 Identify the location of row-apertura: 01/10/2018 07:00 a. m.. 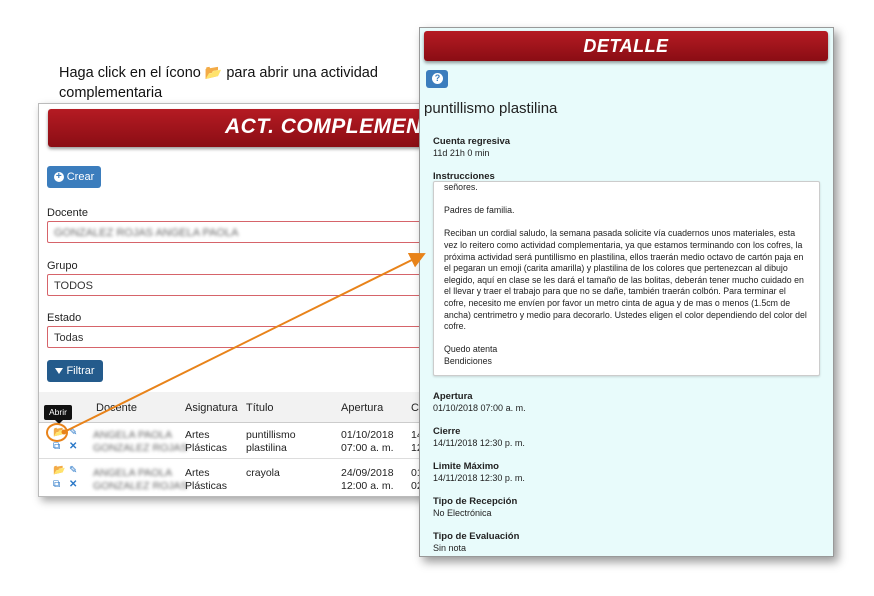
(367, 441).